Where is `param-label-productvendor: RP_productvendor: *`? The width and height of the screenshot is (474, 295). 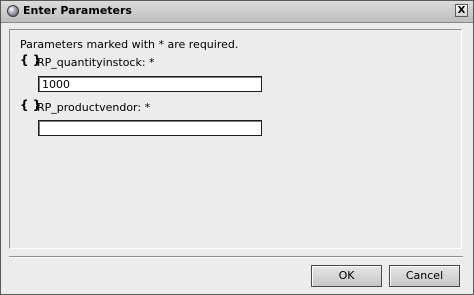
param-label-productvendor: RP_productvendor: * is located at coordinates (94, 107).